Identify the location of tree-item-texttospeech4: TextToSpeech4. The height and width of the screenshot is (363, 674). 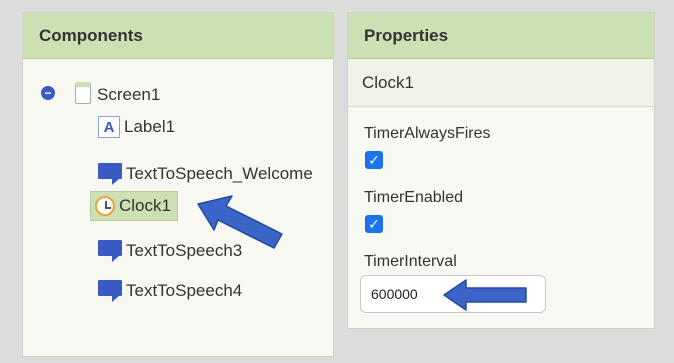
(170, 288).